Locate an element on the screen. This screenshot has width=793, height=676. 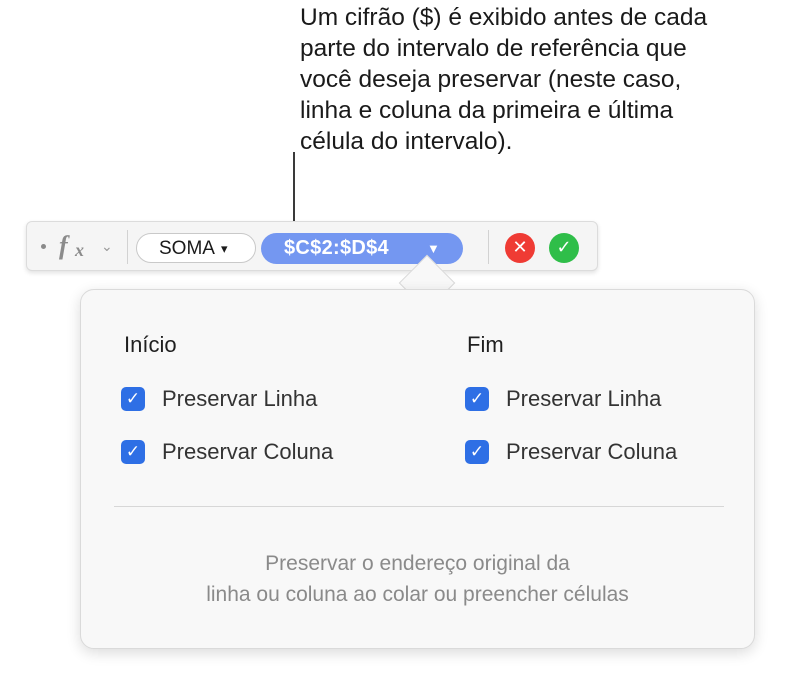
footer-line: Preservar o endereço original da is located at coordinates (417, 563).